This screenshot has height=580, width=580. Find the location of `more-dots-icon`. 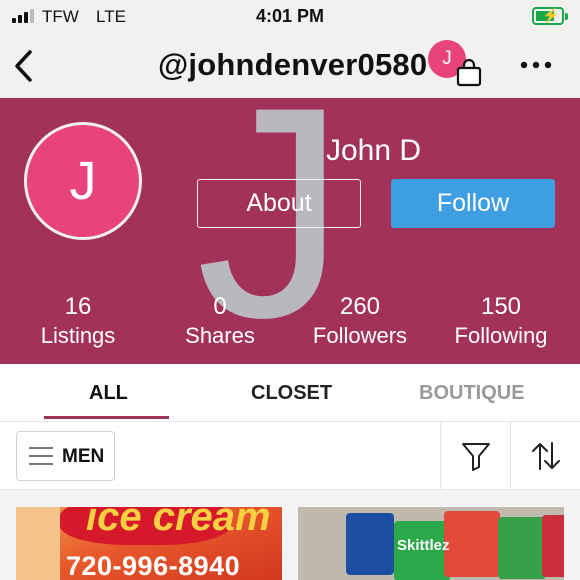

more-dots-icon is located at coordinates (536, 65).